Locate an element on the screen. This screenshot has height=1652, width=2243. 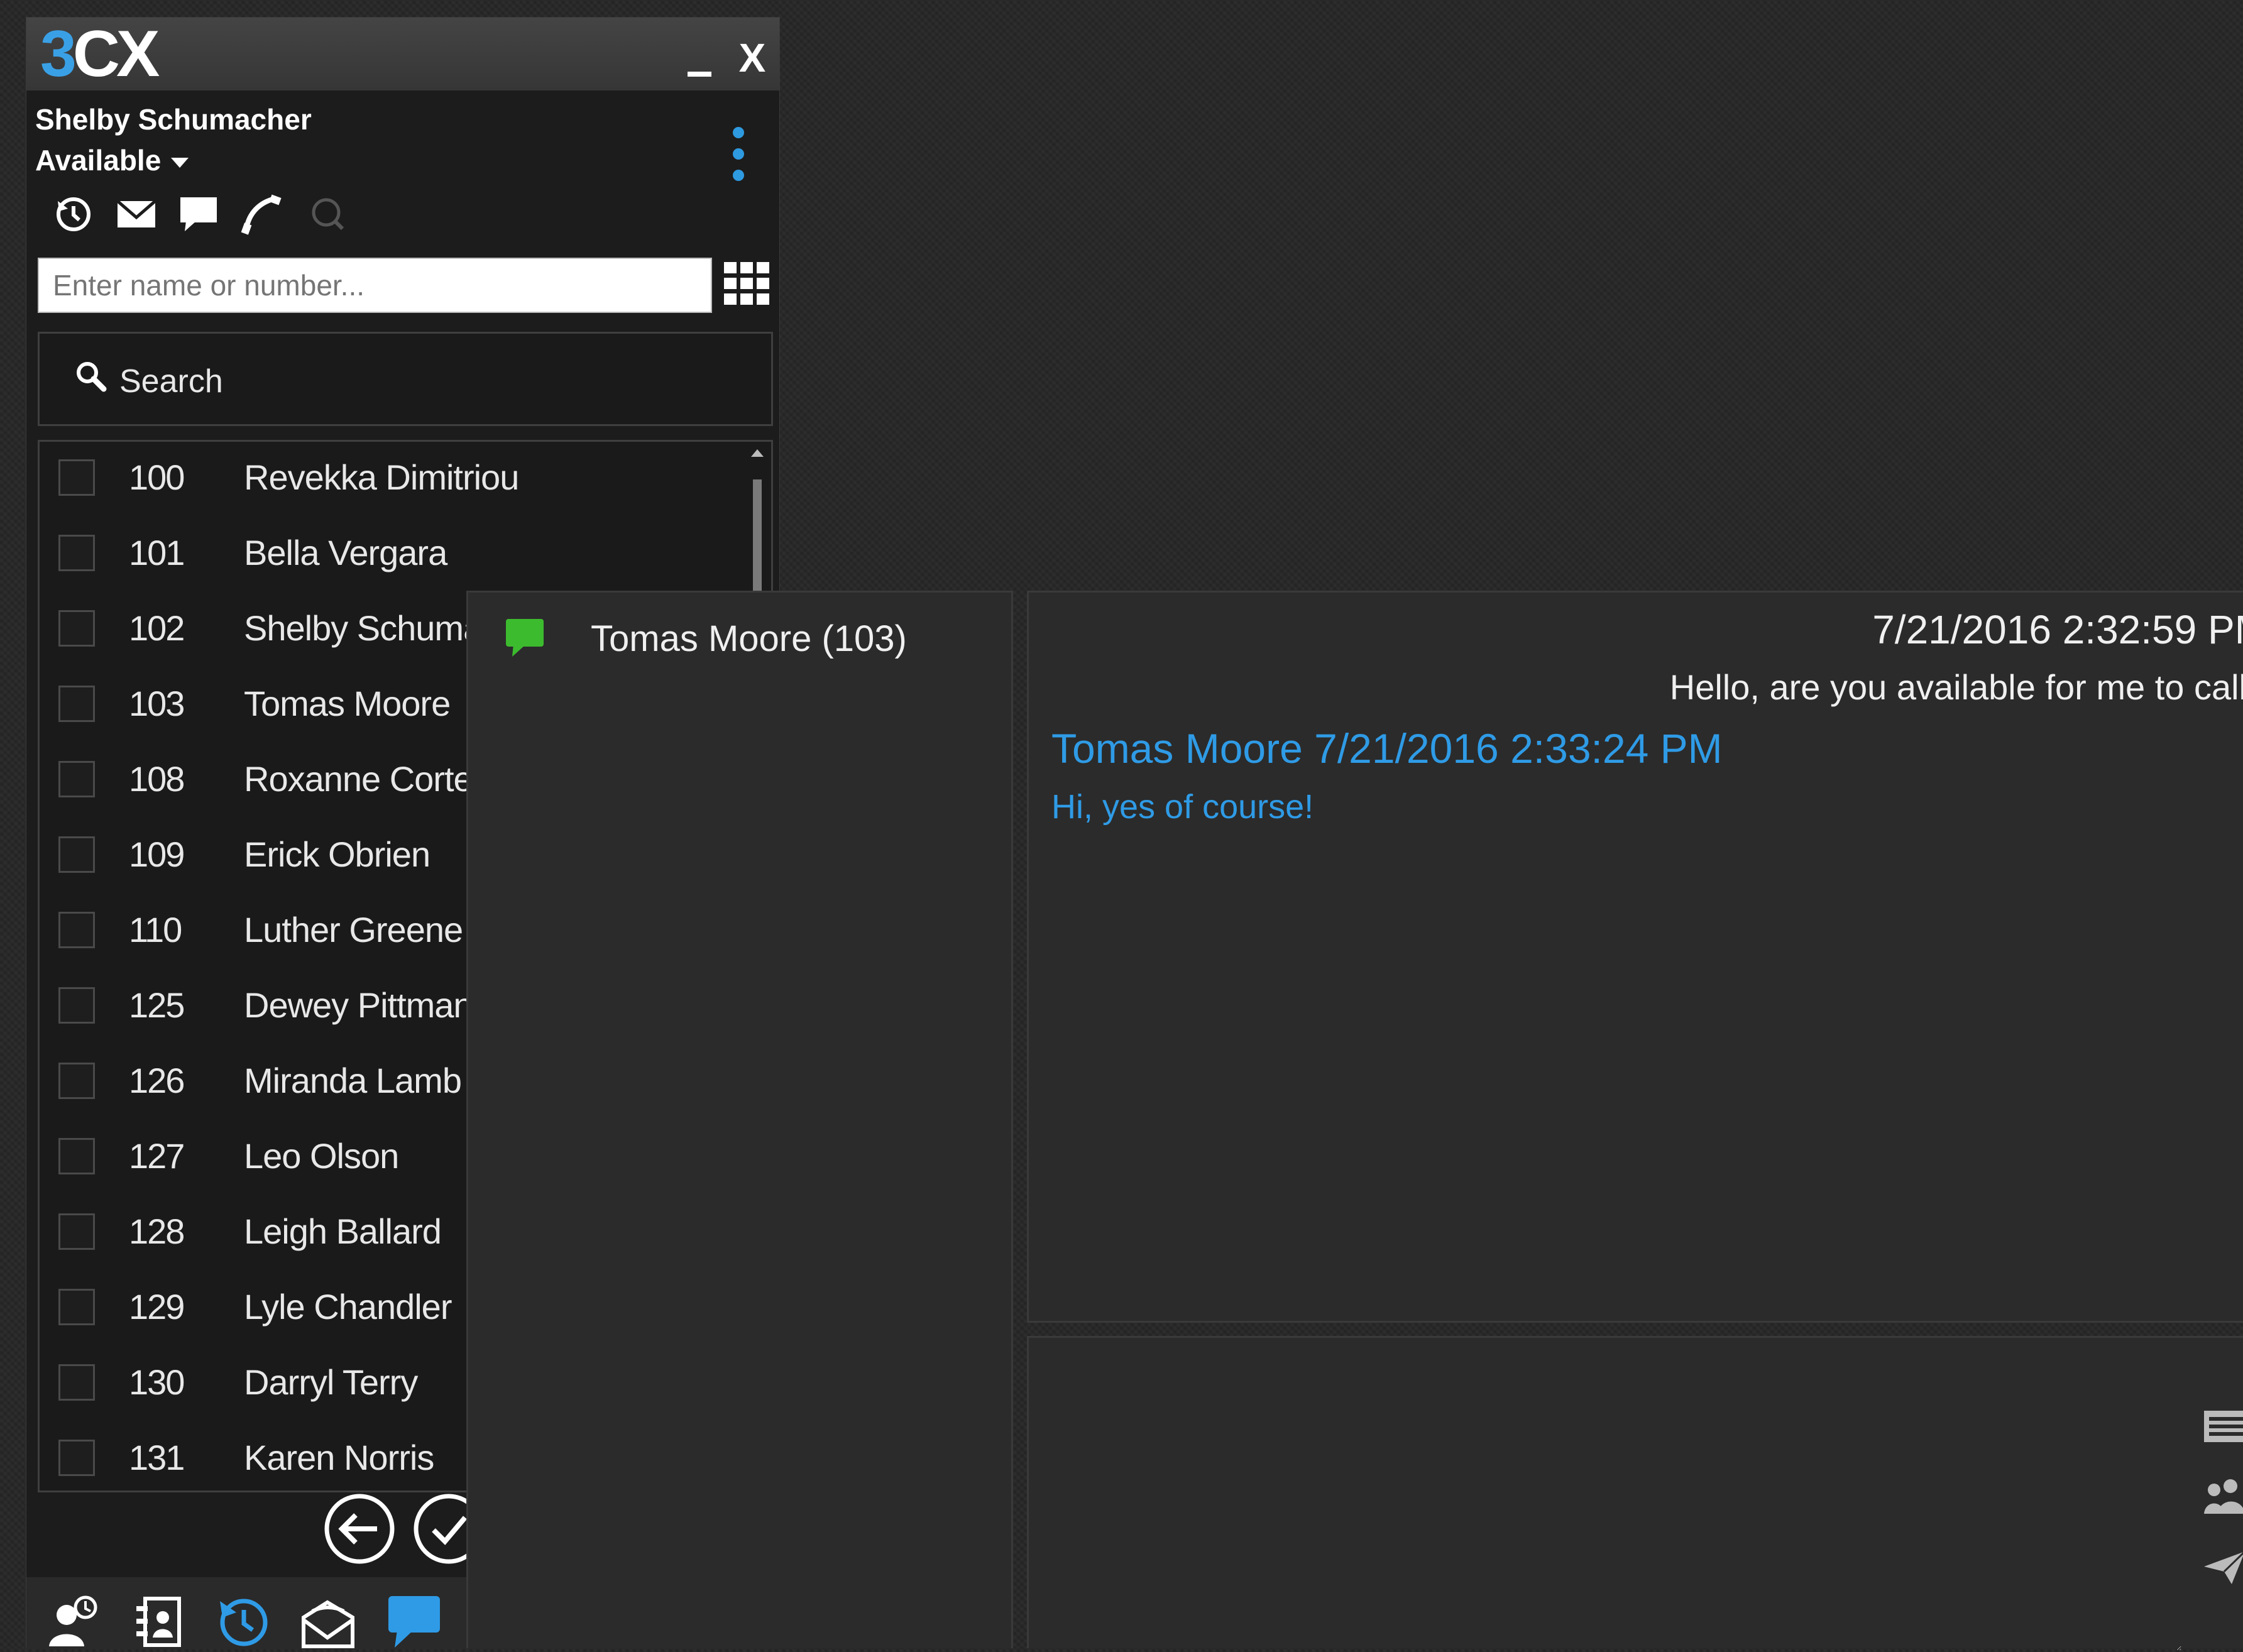
back-button is located at coordinates (359, 1529).